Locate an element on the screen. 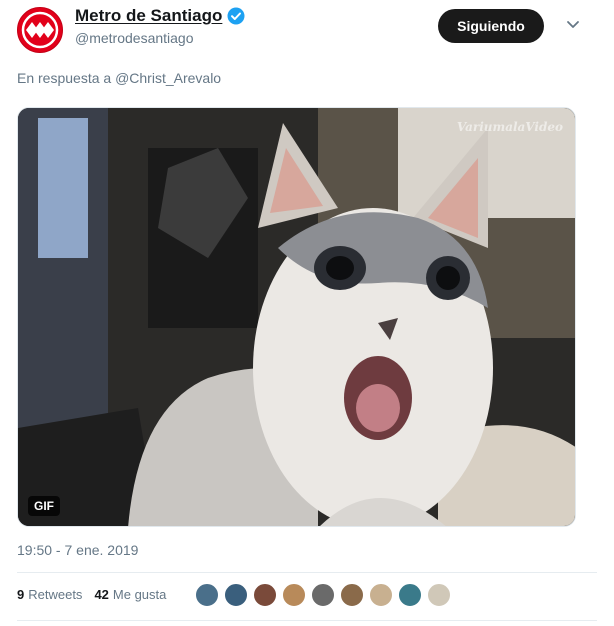  metro-logo-icon is located at coordinates (40, 30).